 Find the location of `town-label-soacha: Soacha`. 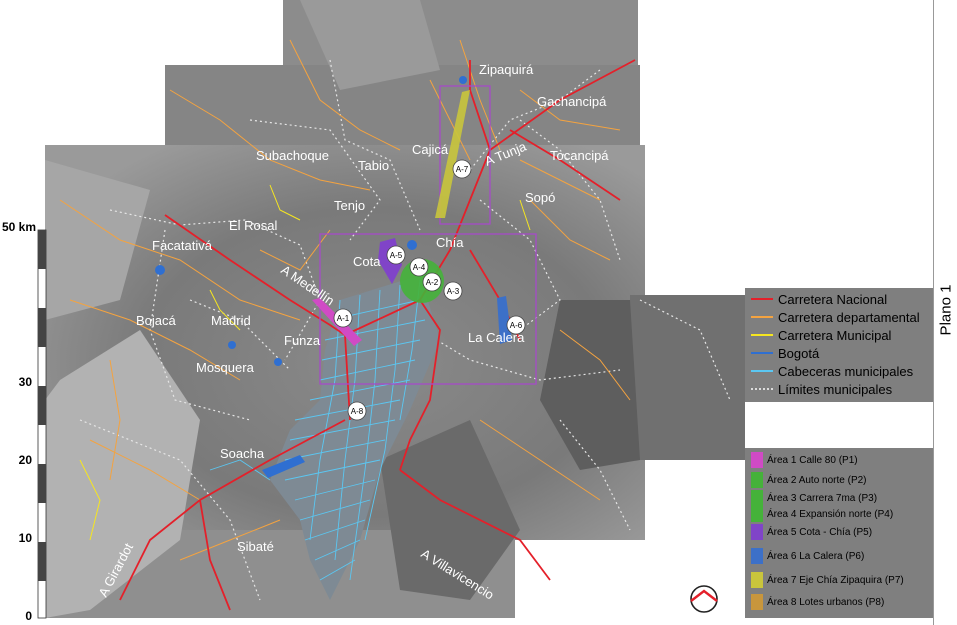

town-label-soacha: Soacha is located at coordinates (242, 453).